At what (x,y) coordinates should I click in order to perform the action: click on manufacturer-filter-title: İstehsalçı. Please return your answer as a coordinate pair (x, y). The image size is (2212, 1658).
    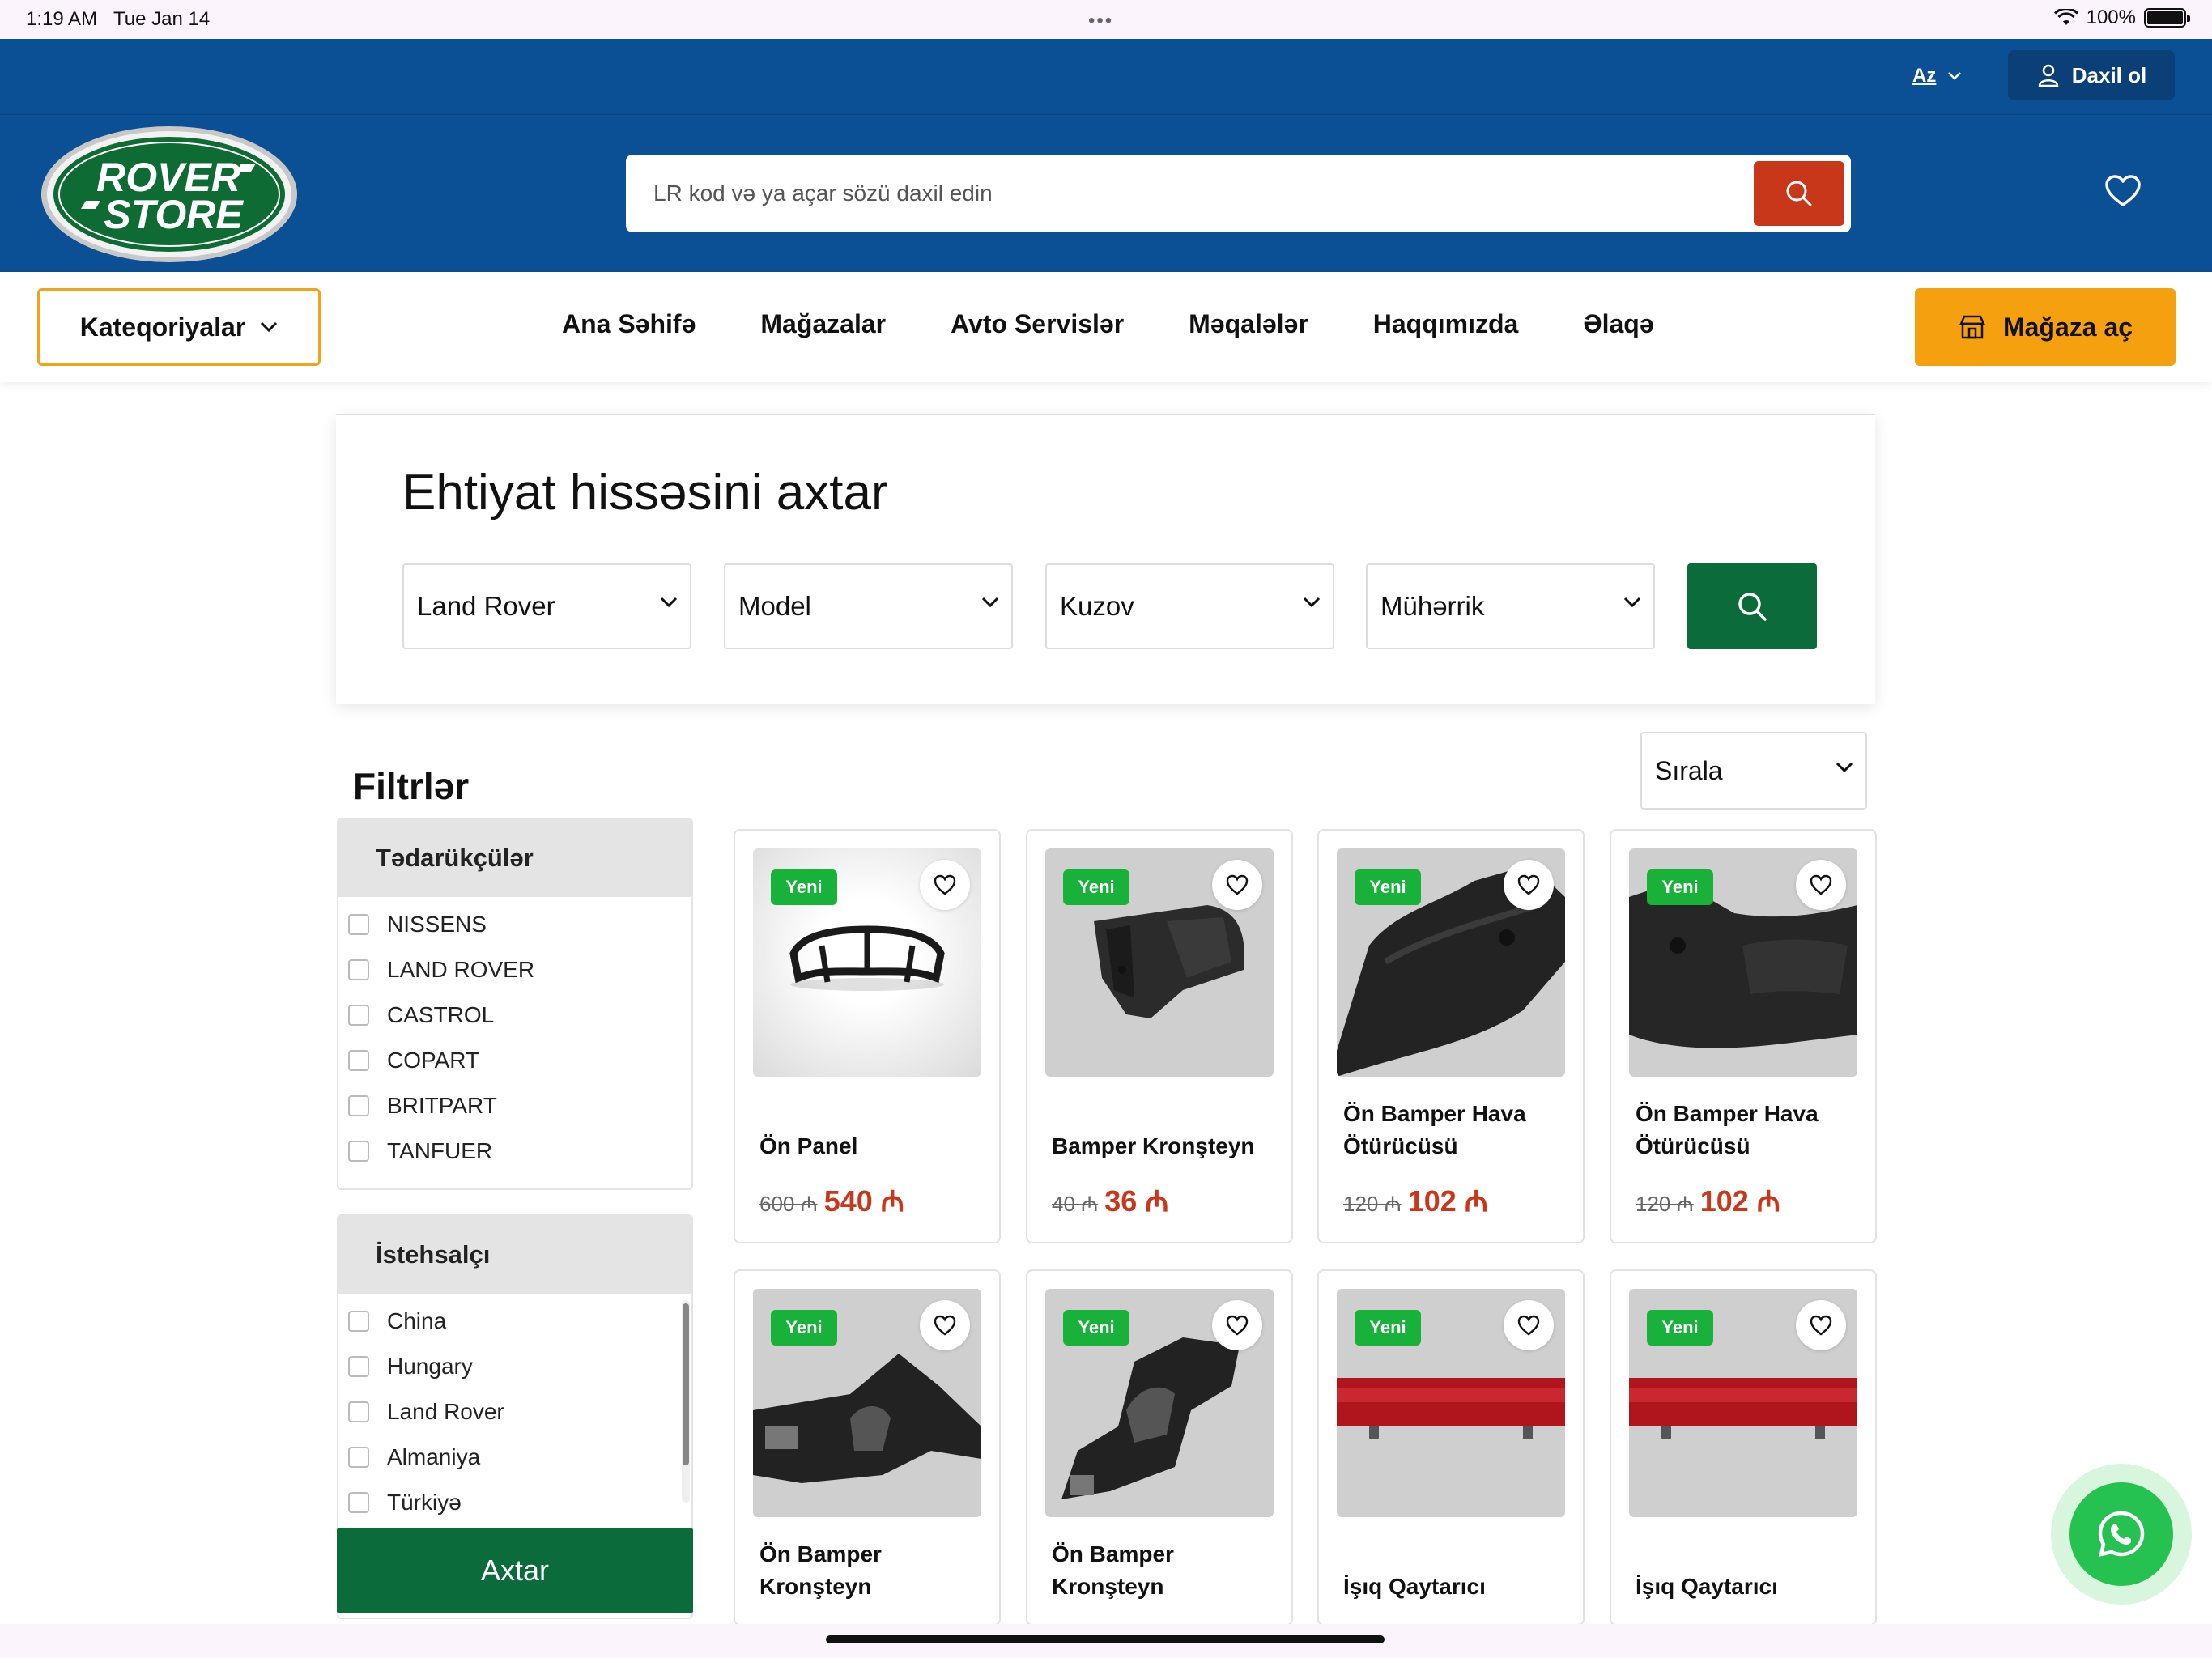
    Looking at the image, I should click on (514, 1255).